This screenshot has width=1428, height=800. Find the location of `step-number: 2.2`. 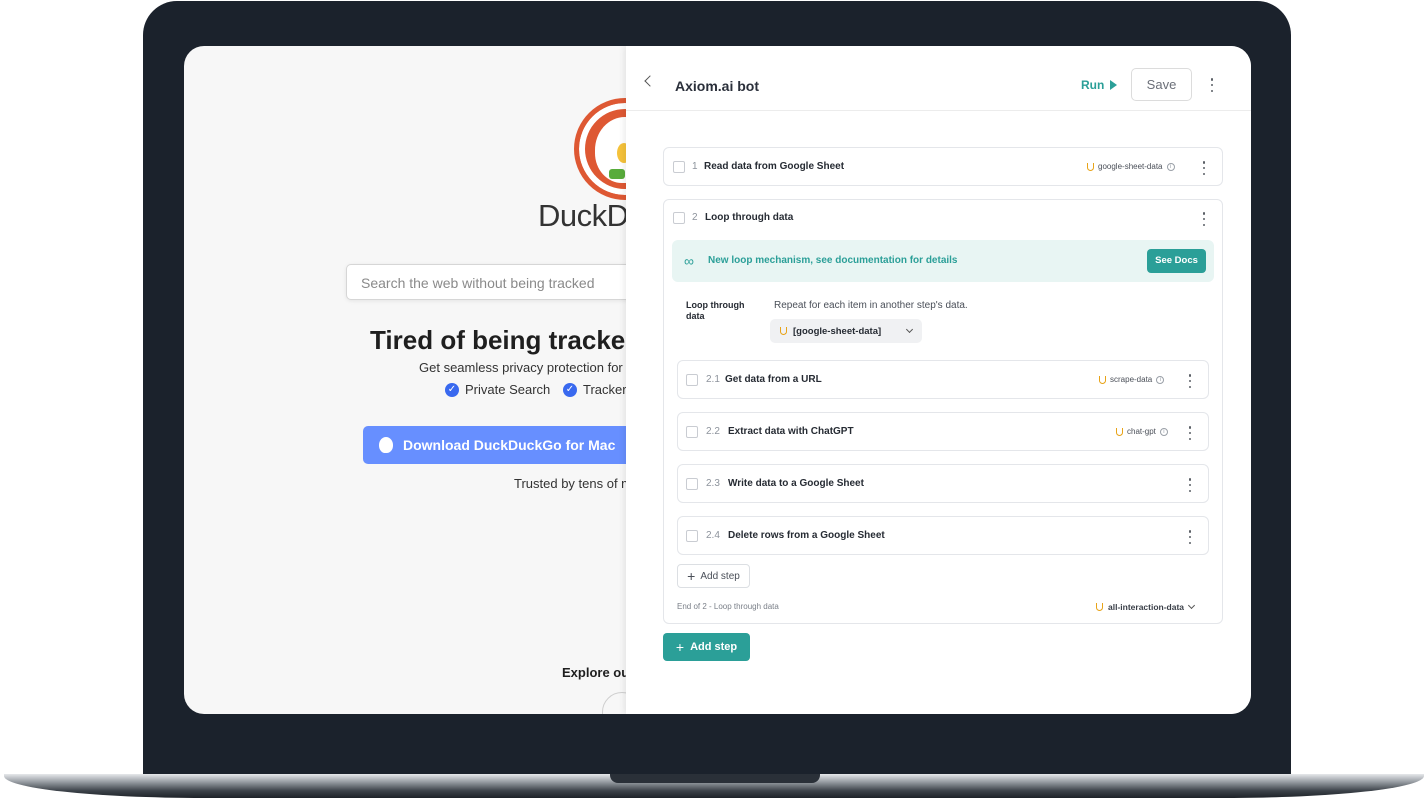

step-number: 2.2 is located at coordinates (713, 431).